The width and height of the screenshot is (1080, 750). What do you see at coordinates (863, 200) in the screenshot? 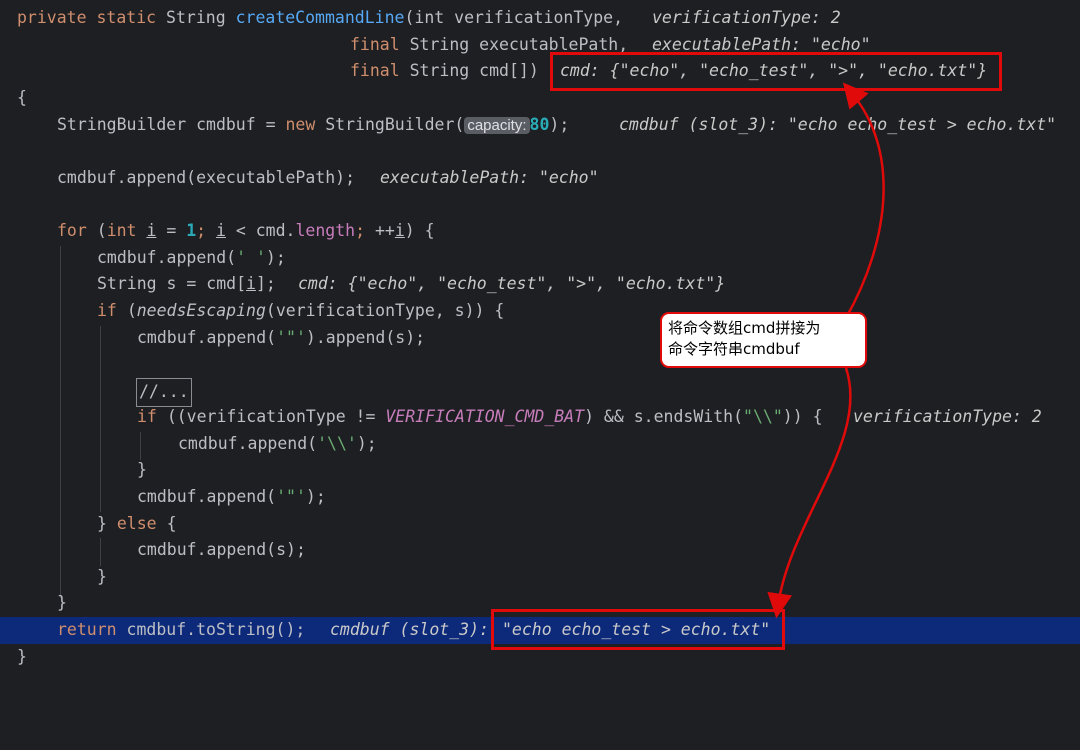
I see `arrow-to-cmd` at bounding box center [863, 200].